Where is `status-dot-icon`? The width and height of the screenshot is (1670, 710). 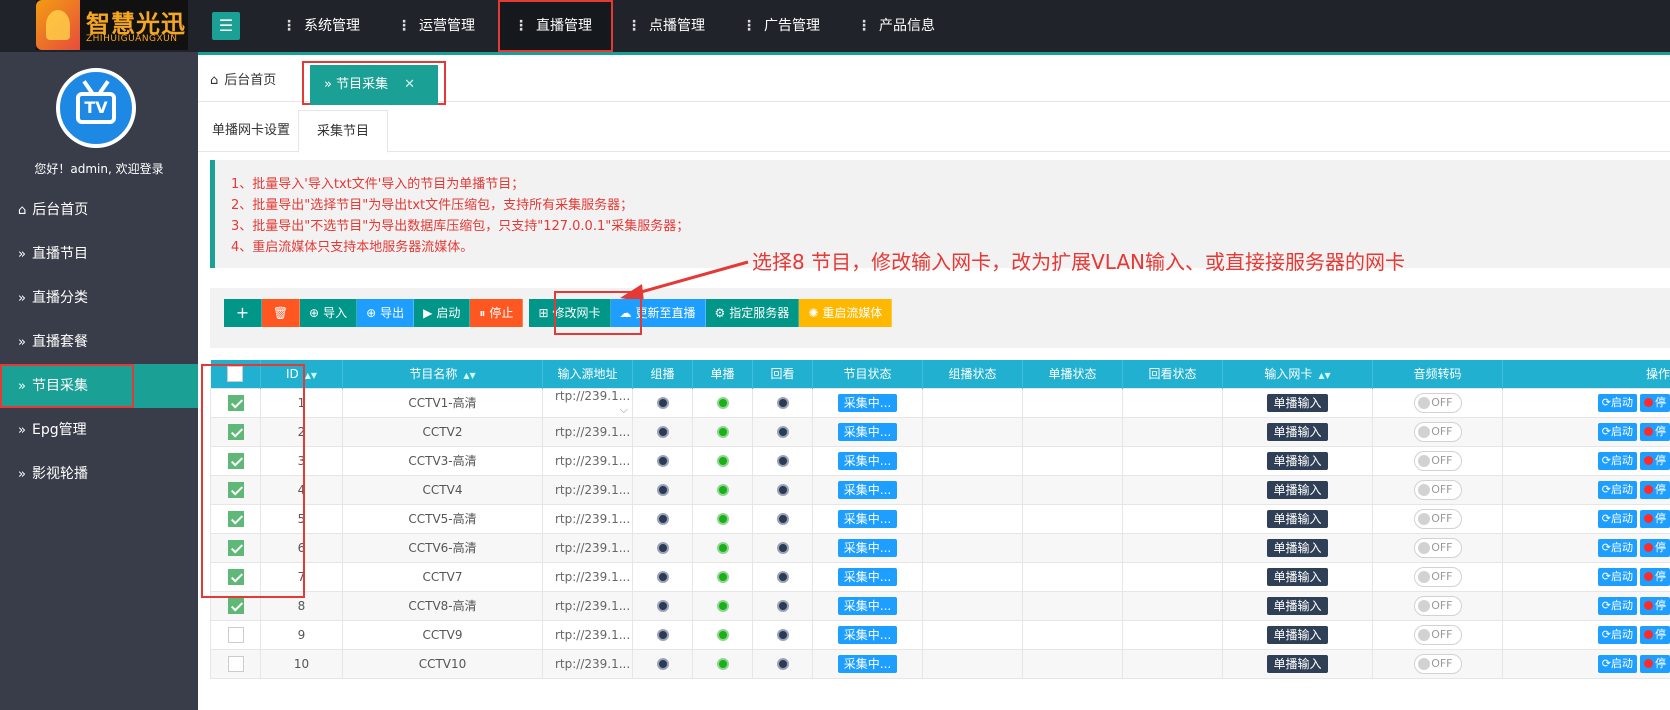
status-dot-icon is located at coordinates (722, 606).